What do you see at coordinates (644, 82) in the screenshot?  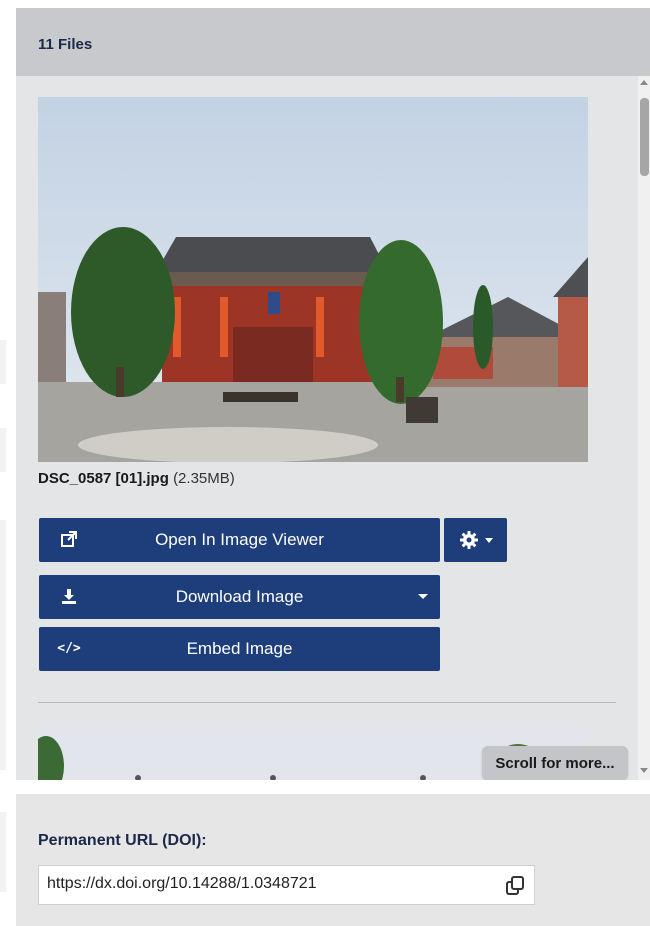 I see `scroll-up-arrow-icon` at bounding box center [644, 82].